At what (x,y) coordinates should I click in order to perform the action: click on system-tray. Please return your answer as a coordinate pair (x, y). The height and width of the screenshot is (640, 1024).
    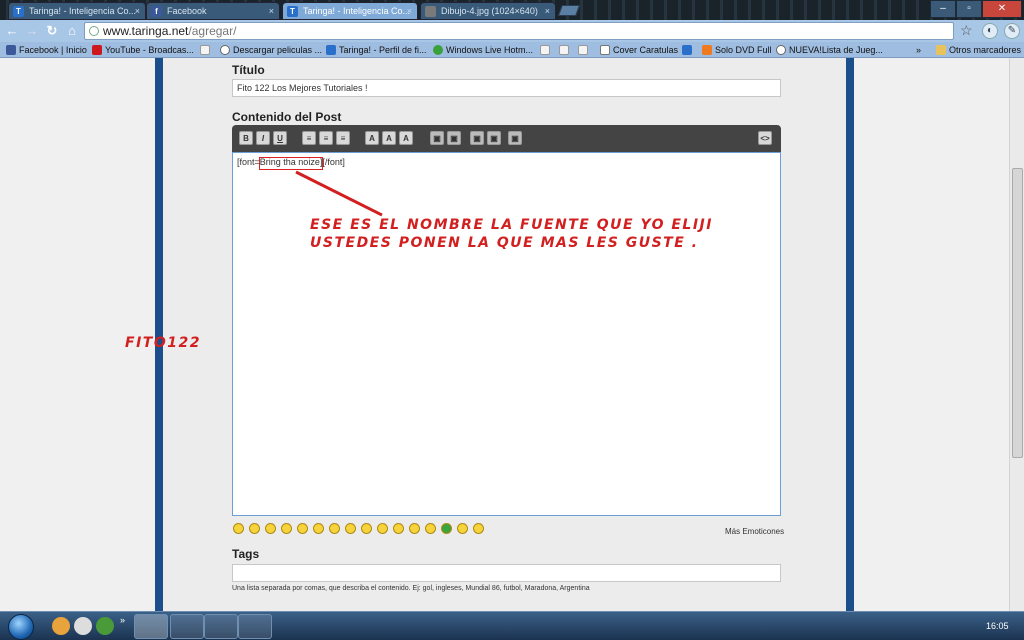
    Looking at the image, I should click on (953, 626).